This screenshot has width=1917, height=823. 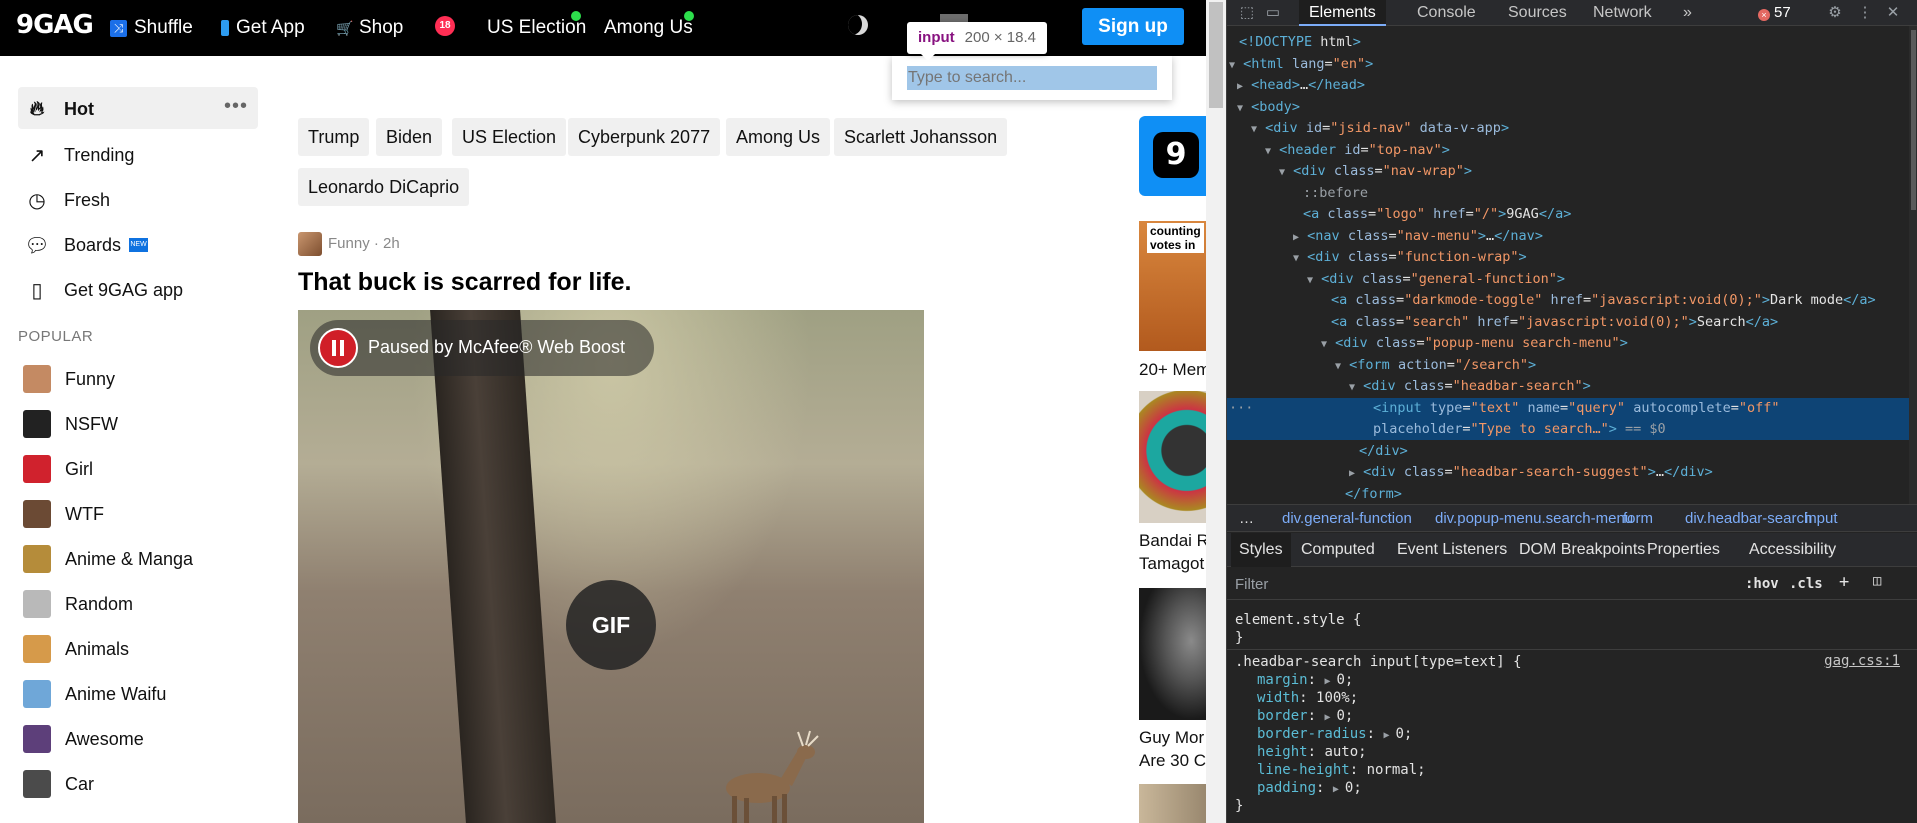 What do you see at coordinates (1273, 13) in the screenshot?
I see `device-toolbar-icon: ▭` at bounding box center [1273, 13].